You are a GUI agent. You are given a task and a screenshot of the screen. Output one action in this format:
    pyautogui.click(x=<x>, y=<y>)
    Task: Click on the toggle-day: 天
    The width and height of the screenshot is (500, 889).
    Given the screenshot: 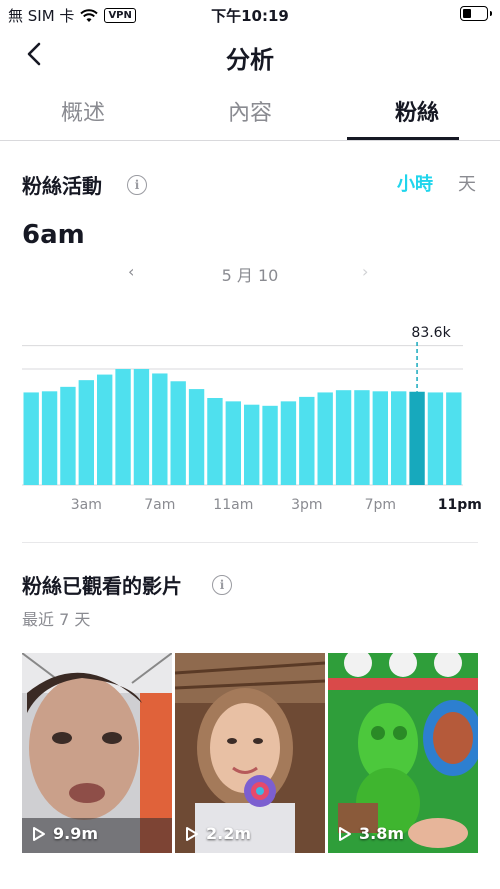 What is the action you would take?
    pyautogui.click(x=467, y=183)
    